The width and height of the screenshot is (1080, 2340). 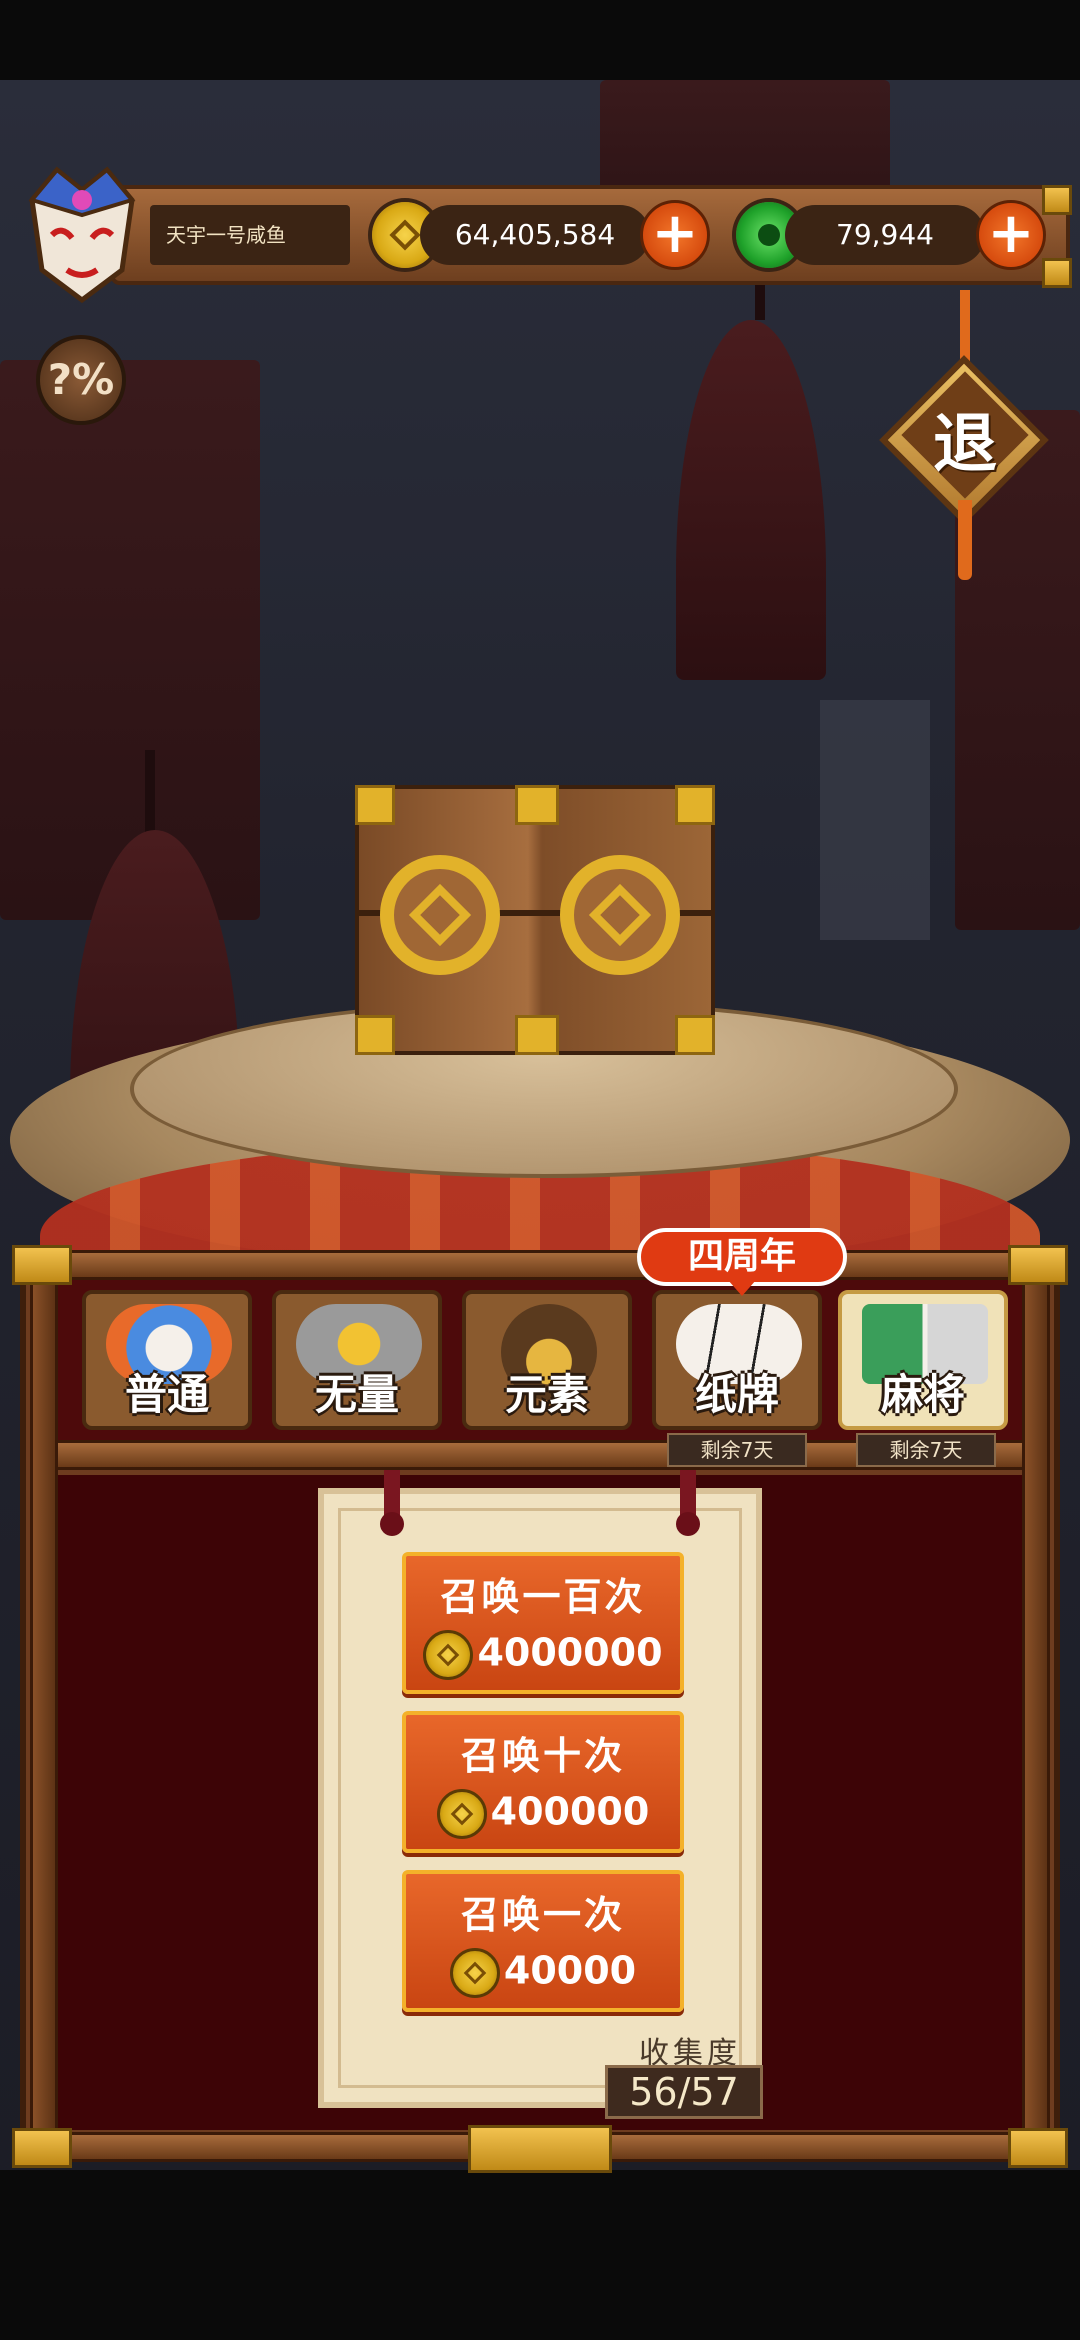 What do you see at coordinates (82, 235) in the screenshot?
I see `player-avatar` at bounding box center [82, 235].